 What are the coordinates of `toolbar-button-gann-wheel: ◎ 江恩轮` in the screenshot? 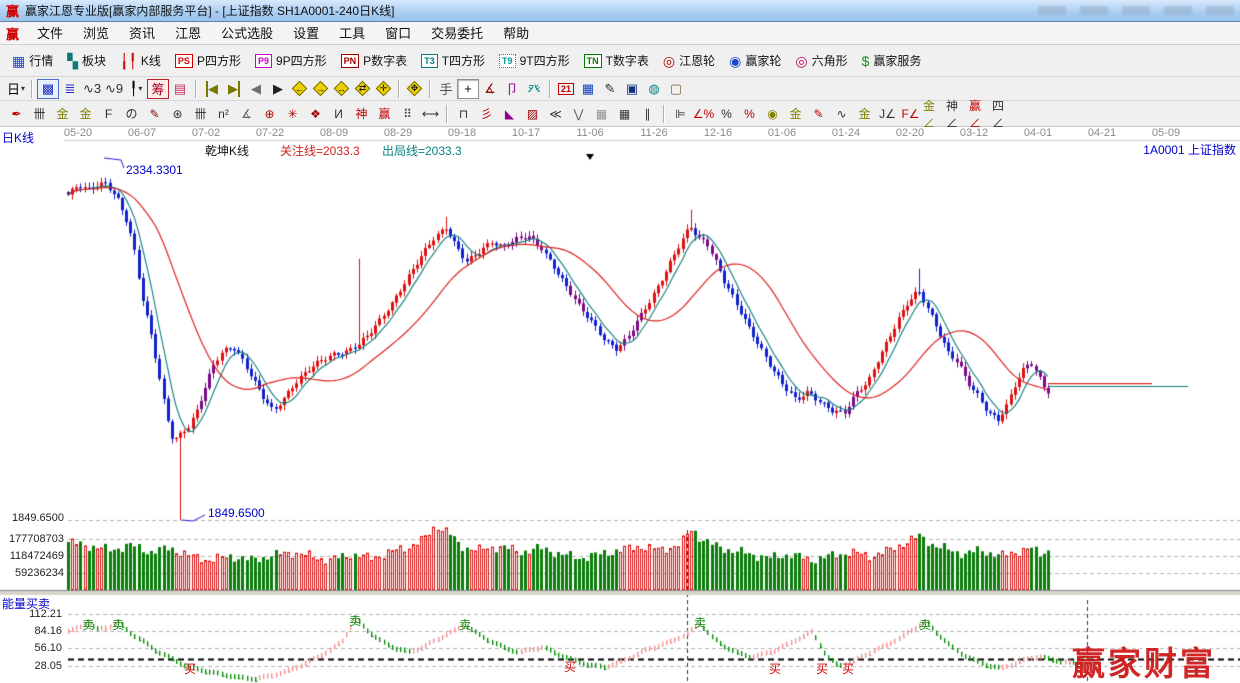 It's located at (689, 60).